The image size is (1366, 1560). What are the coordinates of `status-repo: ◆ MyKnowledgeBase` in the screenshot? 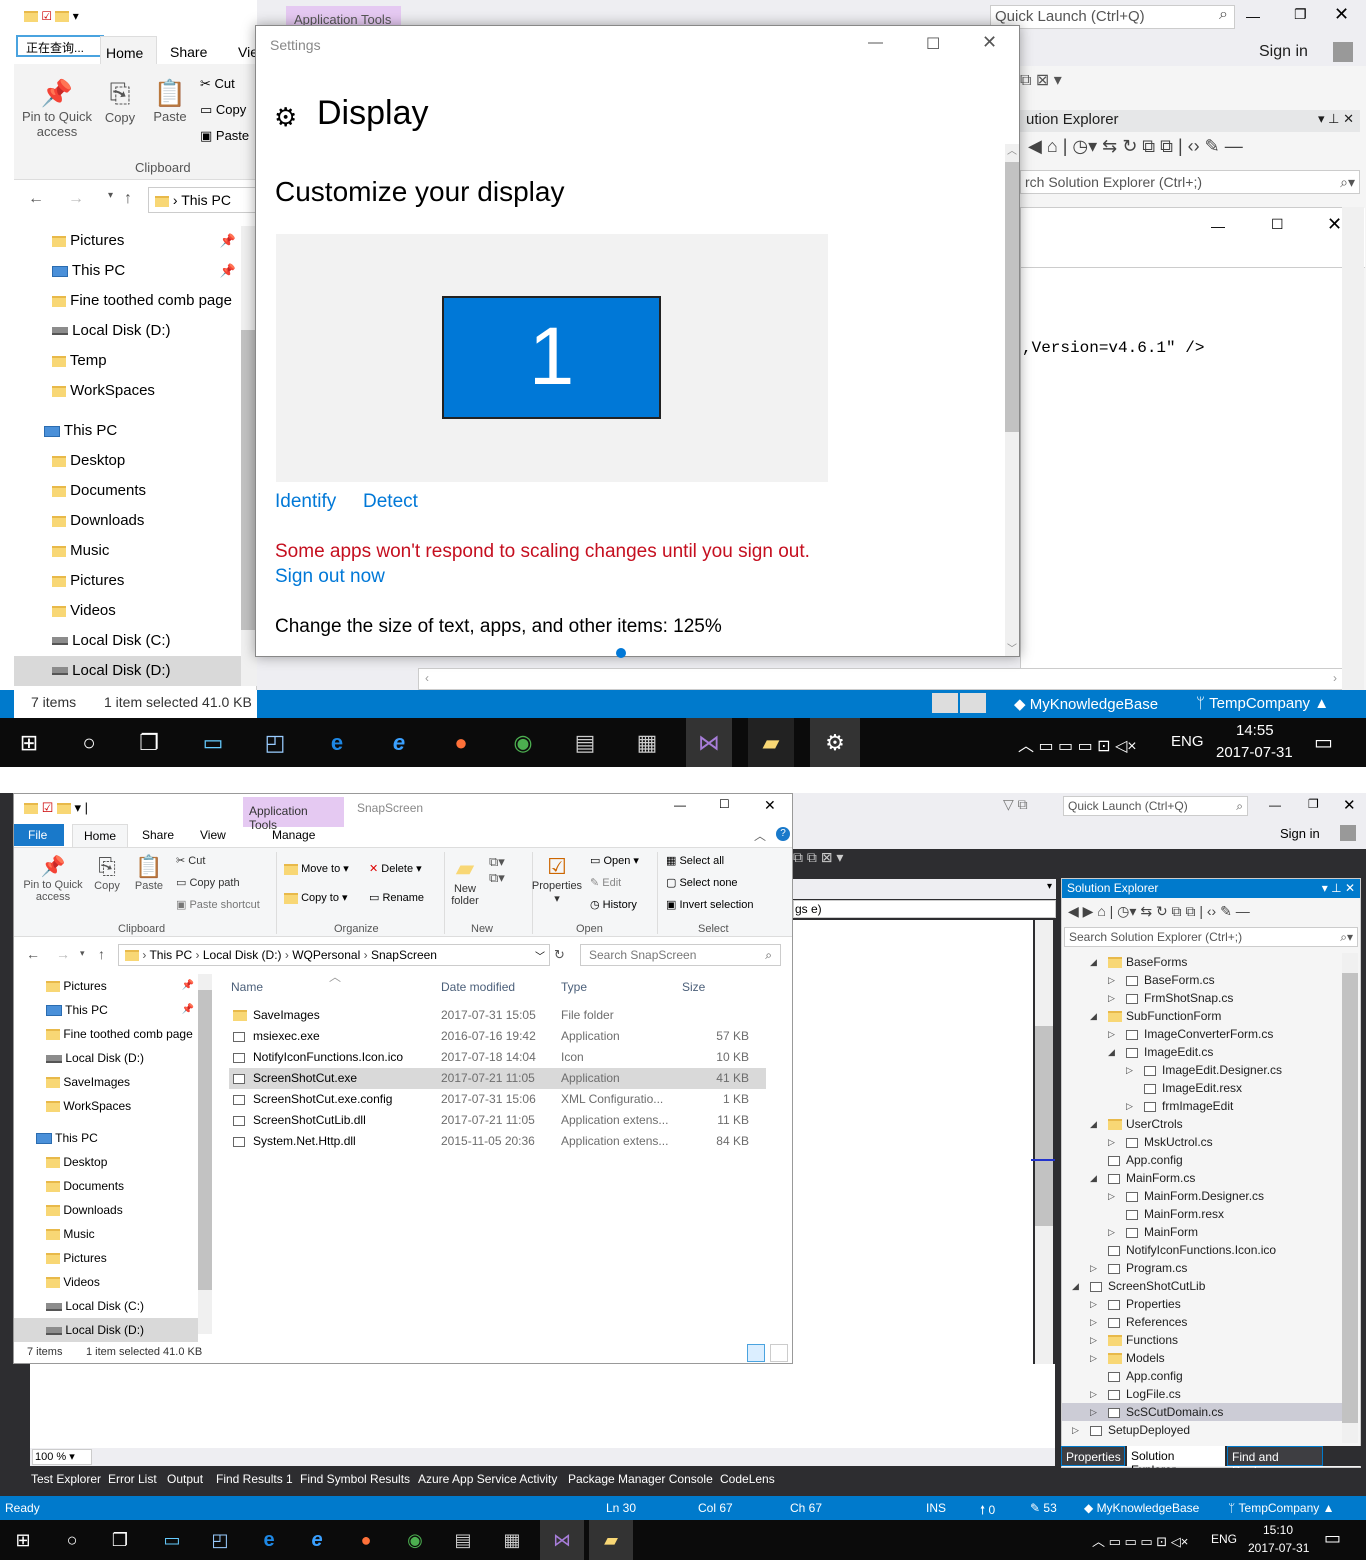 It's located at (1141, 1508).